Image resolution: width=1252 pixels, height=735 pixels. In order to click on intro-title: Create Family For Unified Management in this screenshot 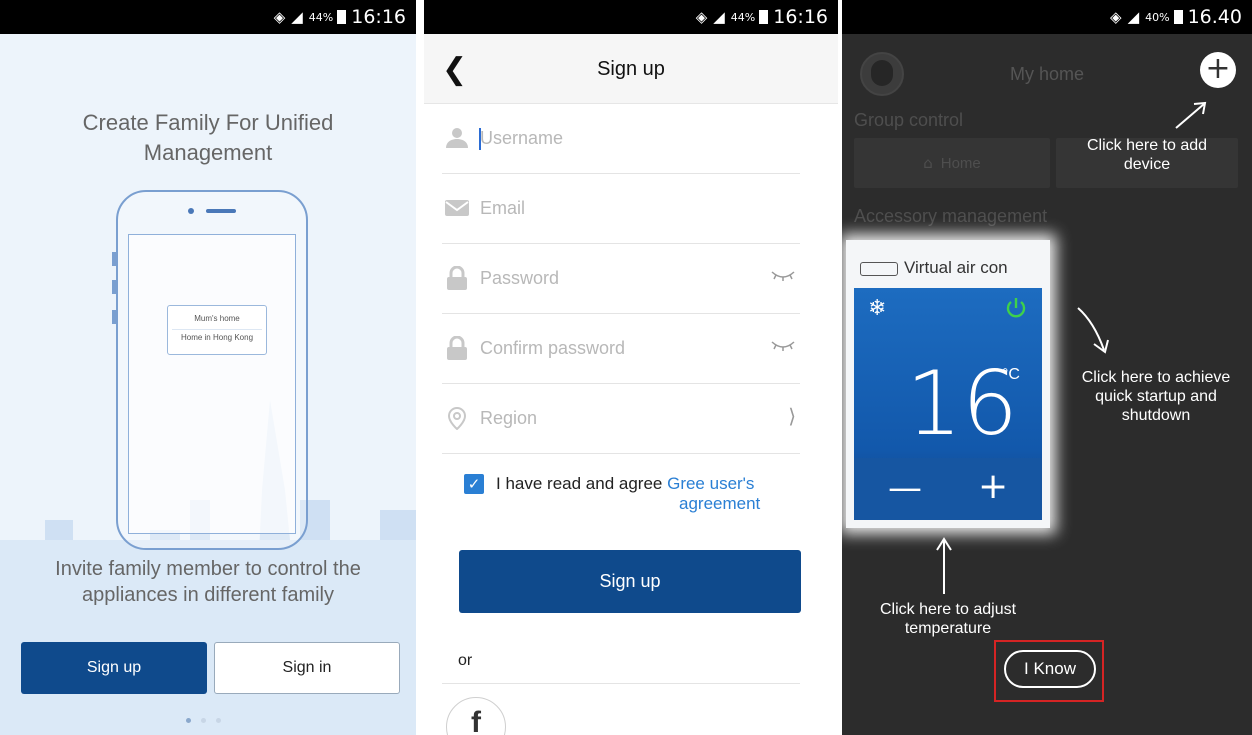, I will do `click(208, 137)`.